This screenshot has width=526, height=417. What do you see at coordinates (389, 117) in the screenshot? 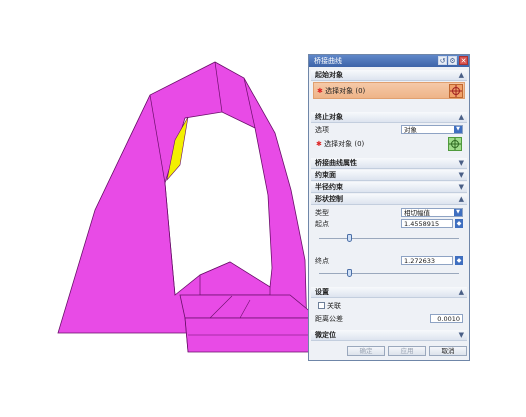
I see `section-end-object: 终止对象 ▲` at bounding box center [389, 117].